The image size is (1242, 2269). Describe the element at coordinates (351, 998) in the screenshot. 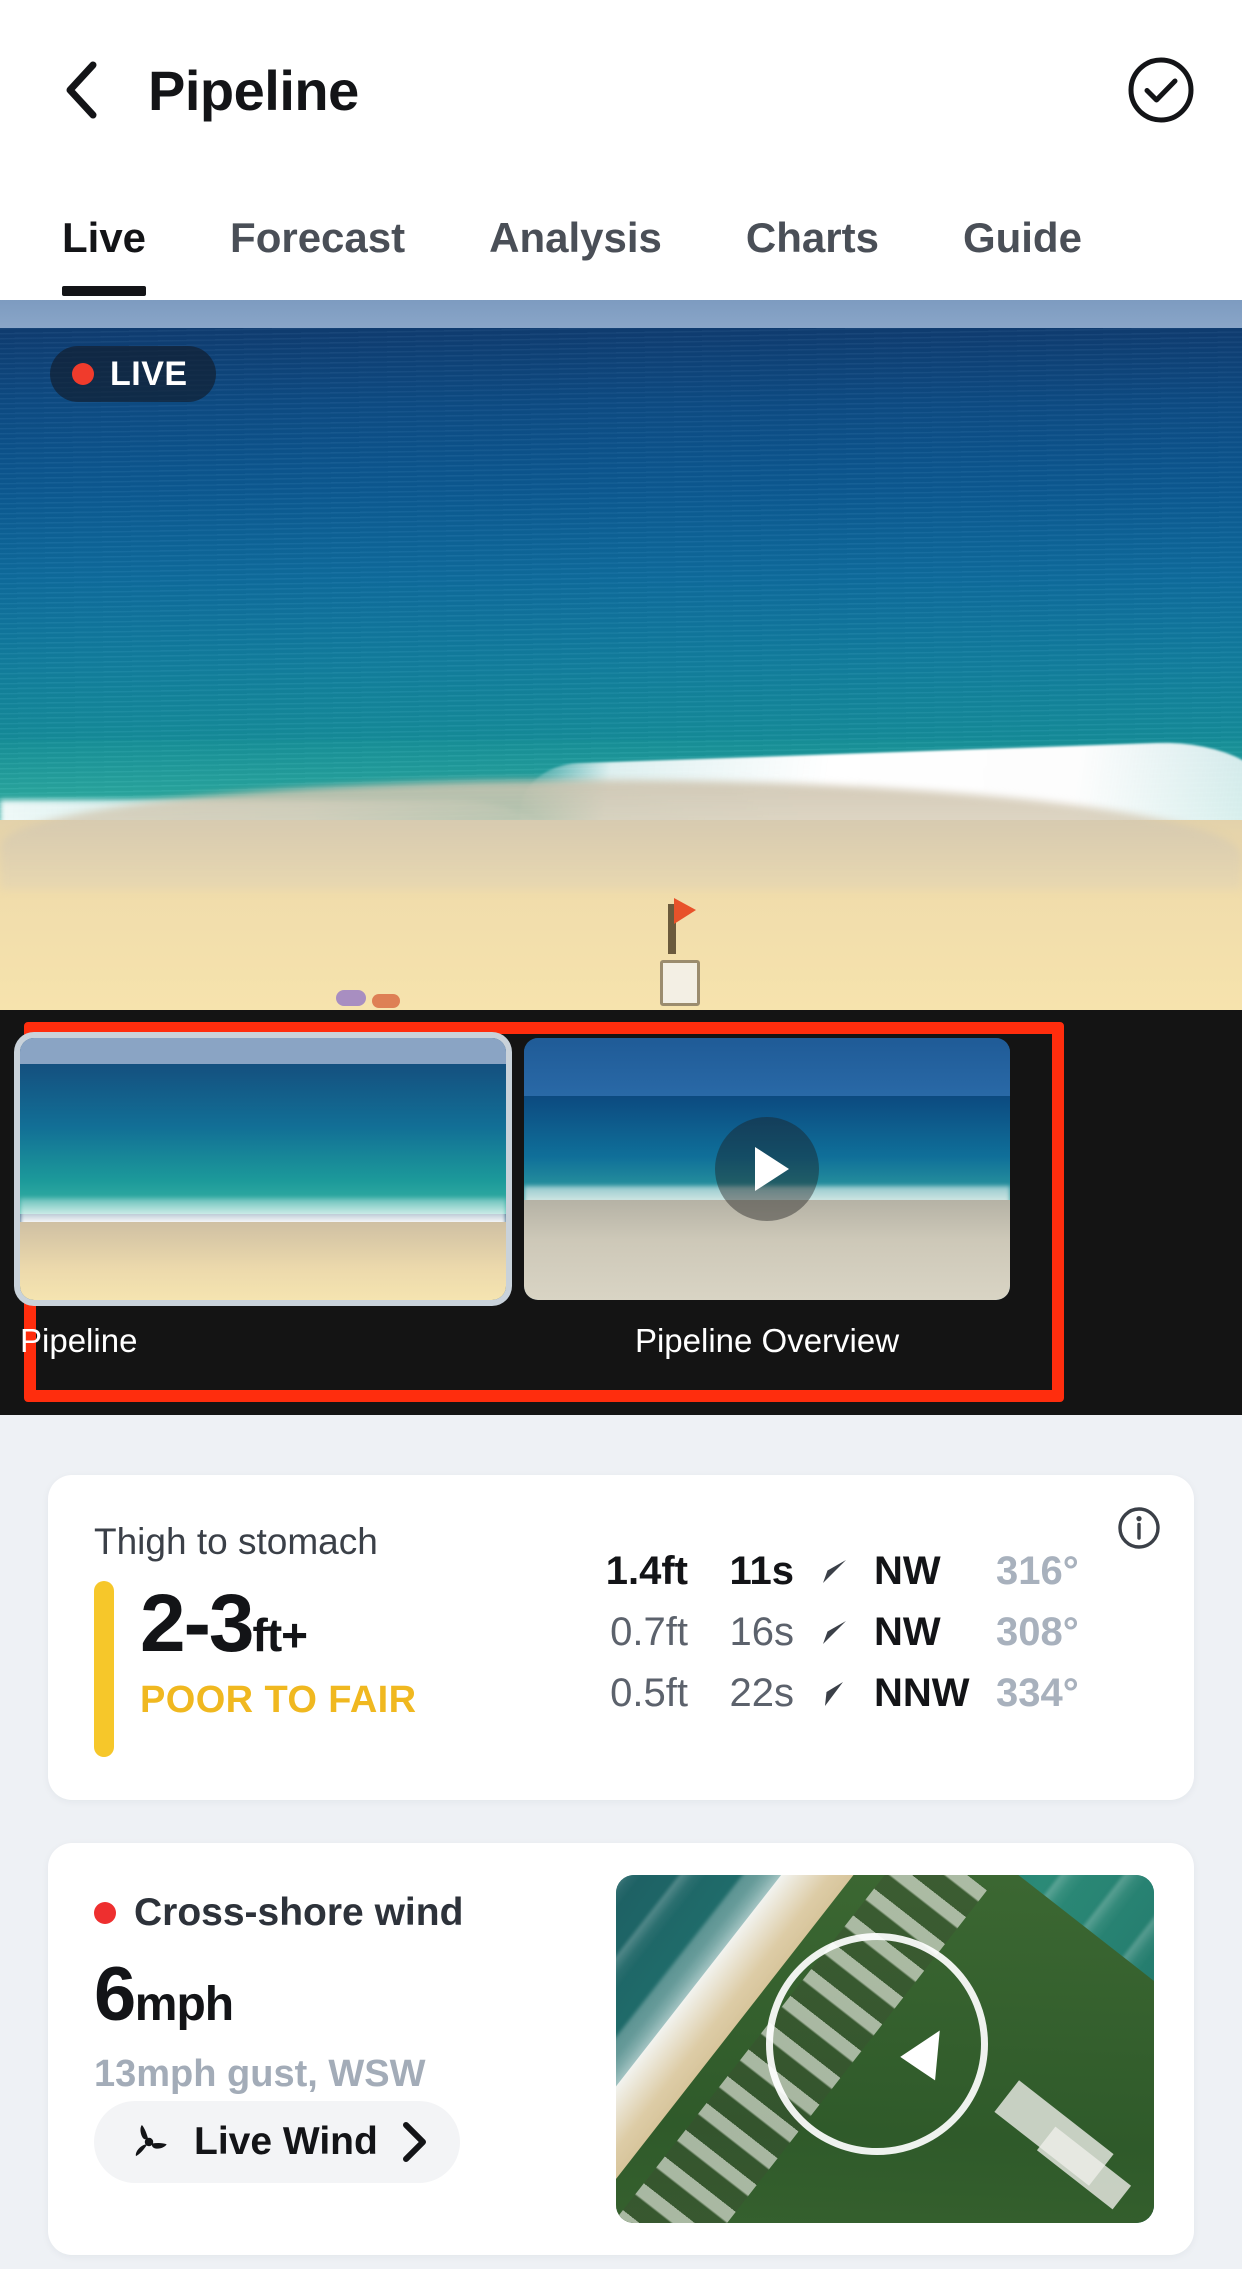

I see `webcam-beachgoer-a` at that location.